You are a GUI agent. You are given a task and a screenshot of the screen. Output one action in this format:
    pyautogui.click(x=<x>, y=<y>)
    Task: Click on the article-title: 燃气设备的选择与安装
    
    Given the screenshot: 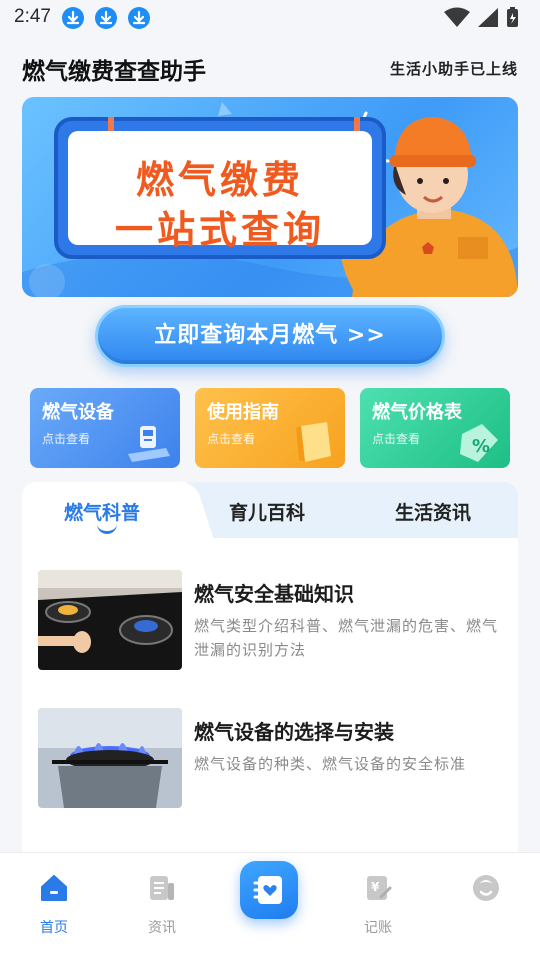 What is the action you would take?
    pyautogui.click(x=294, y=732)
    